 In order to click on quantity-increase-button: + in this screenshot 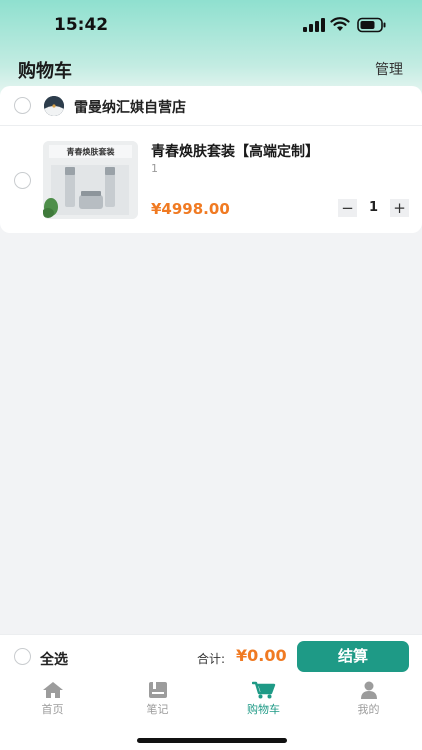, I will do `click(399, 208)`.